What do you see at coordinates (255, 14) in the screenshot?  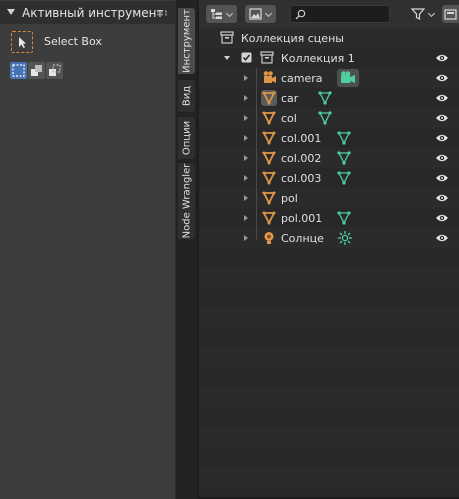 I see `image-icon` at bounding box center [255, 14].